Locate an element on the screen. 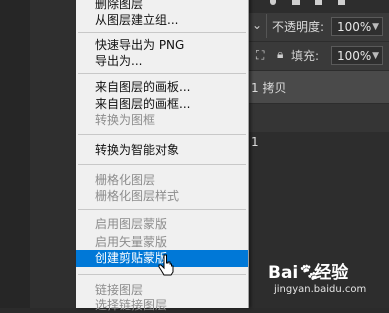  lock-icon is located at coordinates (318, 2).